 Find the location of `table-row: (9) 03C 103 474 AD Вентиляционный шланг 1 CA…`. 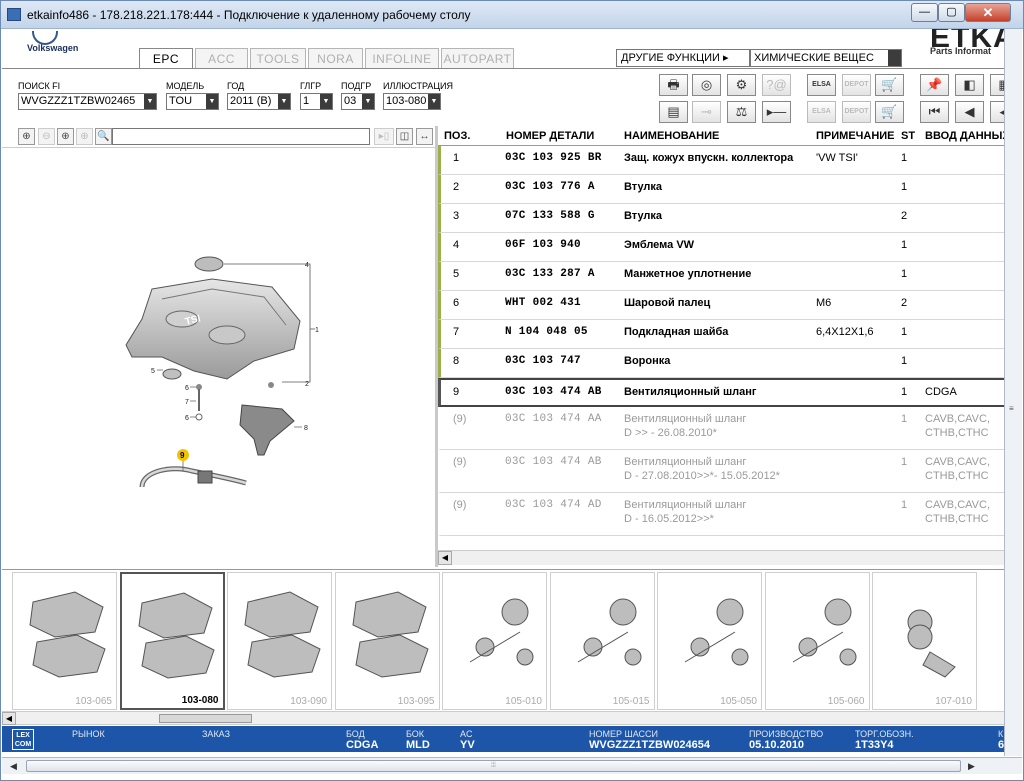

table-row: (9) 03C 103 474 AD Вентиляционный шланг 1 CA… is located at coordinates (730, 514).